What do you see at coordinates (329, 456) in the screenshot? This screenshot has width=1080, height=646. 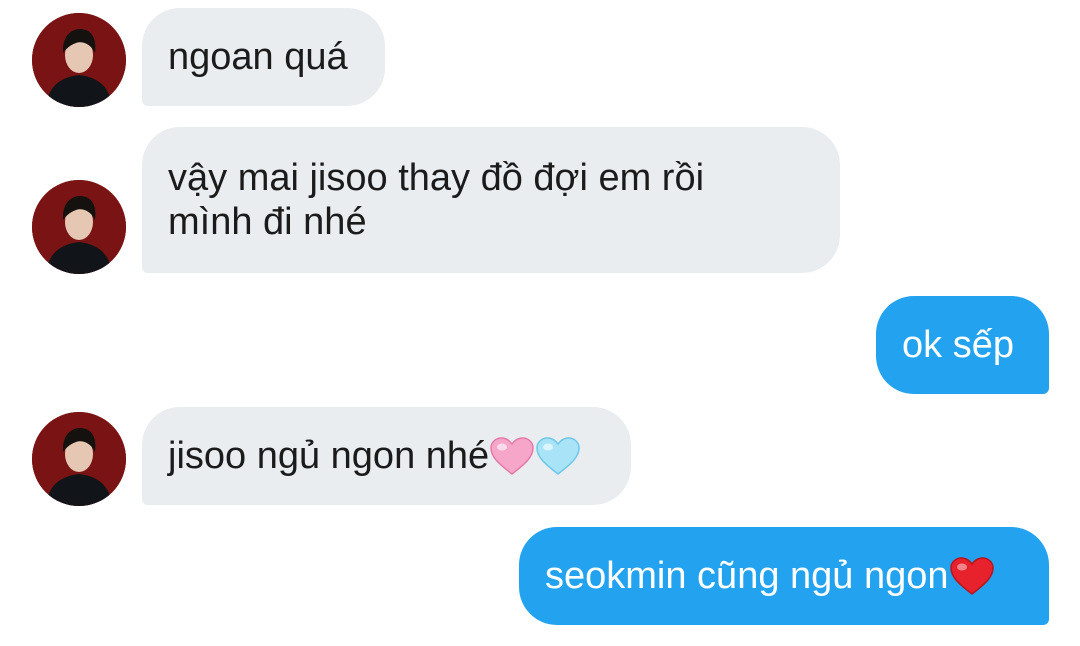 I see `message-text: jisoo ngủ ngon nhé` at bounding box center [329, 456].